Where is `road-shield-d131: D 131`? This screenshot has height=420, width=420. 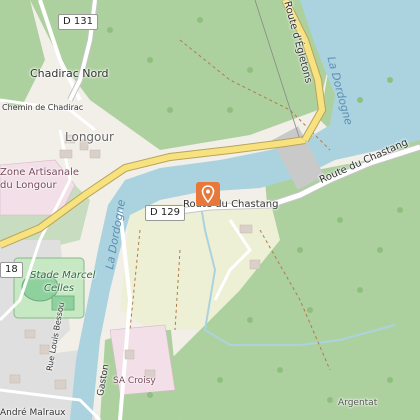
road-shield-d131: D 131 is located at coordinates (78, 22).